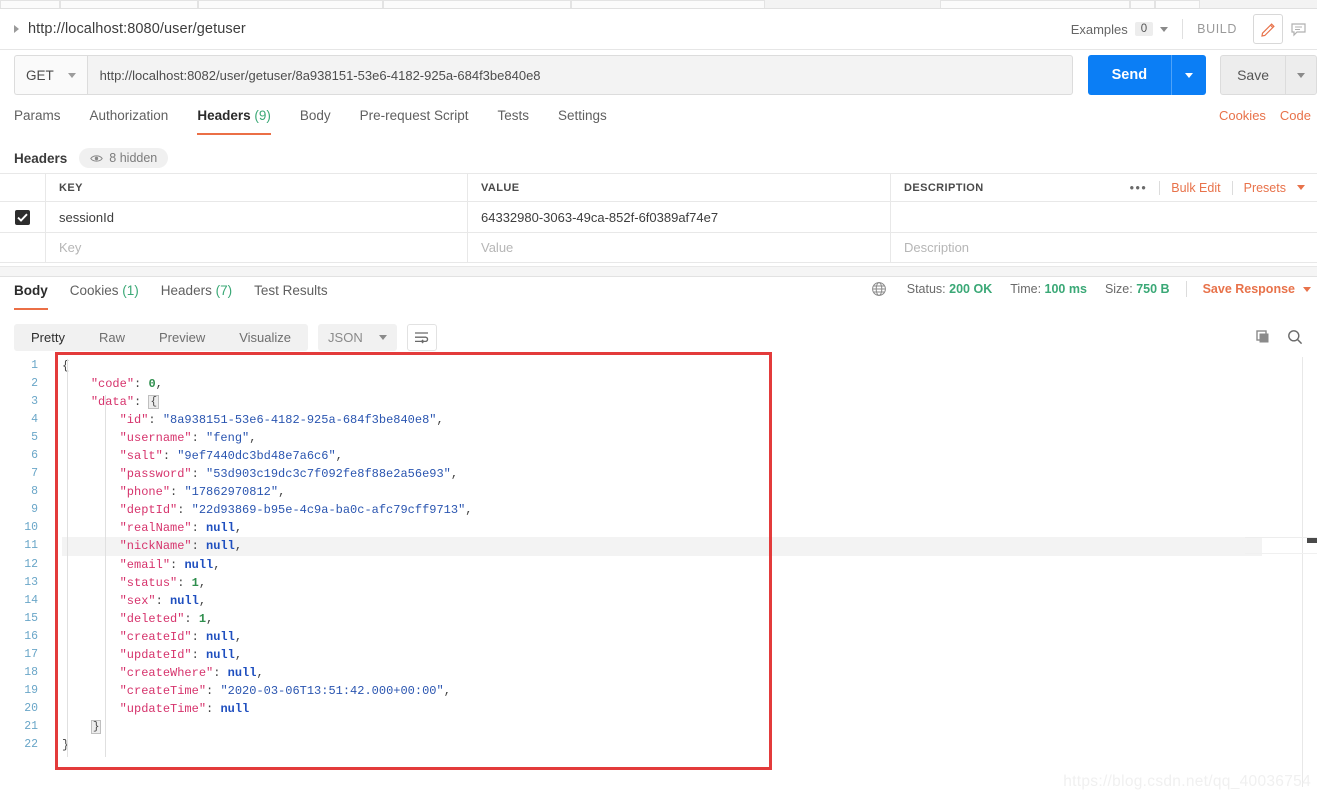 Image resolution: width=1317 pixels, height=801 pixels. What do you see at coordinates (184, 708) in the screenshot?
I see `json-line: "updateTime": null` at bounding box center [184, 708].